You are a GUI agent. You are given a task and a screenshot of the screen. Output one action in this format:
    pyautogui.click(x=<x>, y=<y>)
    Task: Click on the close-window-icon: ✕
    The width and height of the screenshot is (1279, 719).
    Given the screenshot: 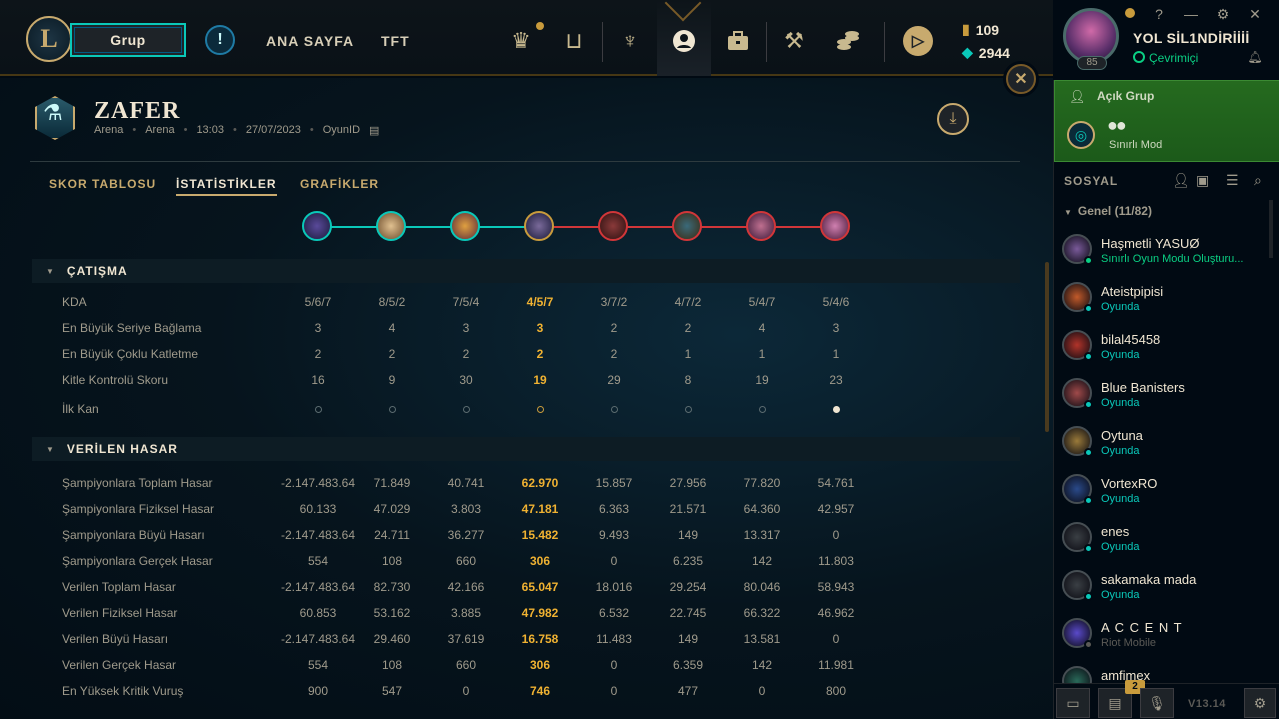 What is the action you would take?
    pyautogui.click(x=1255, y=14)
    